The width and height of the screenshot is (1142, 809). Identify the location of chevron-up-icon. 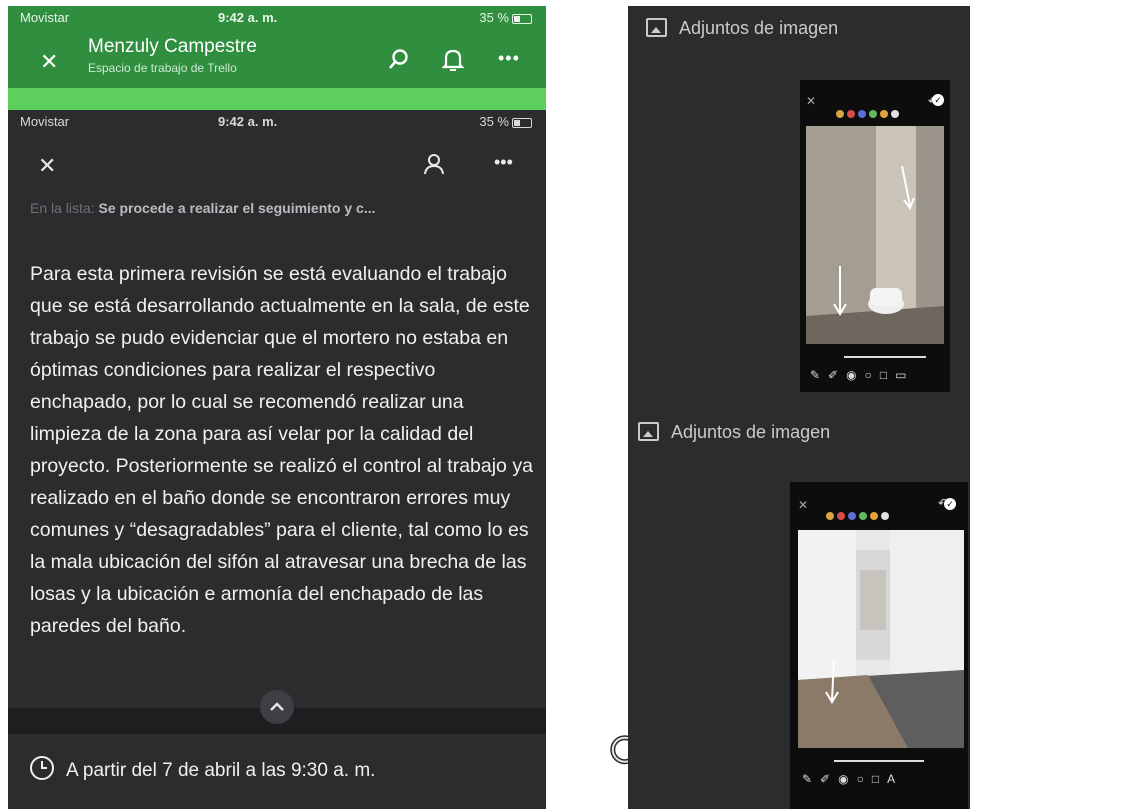
(277, 706).